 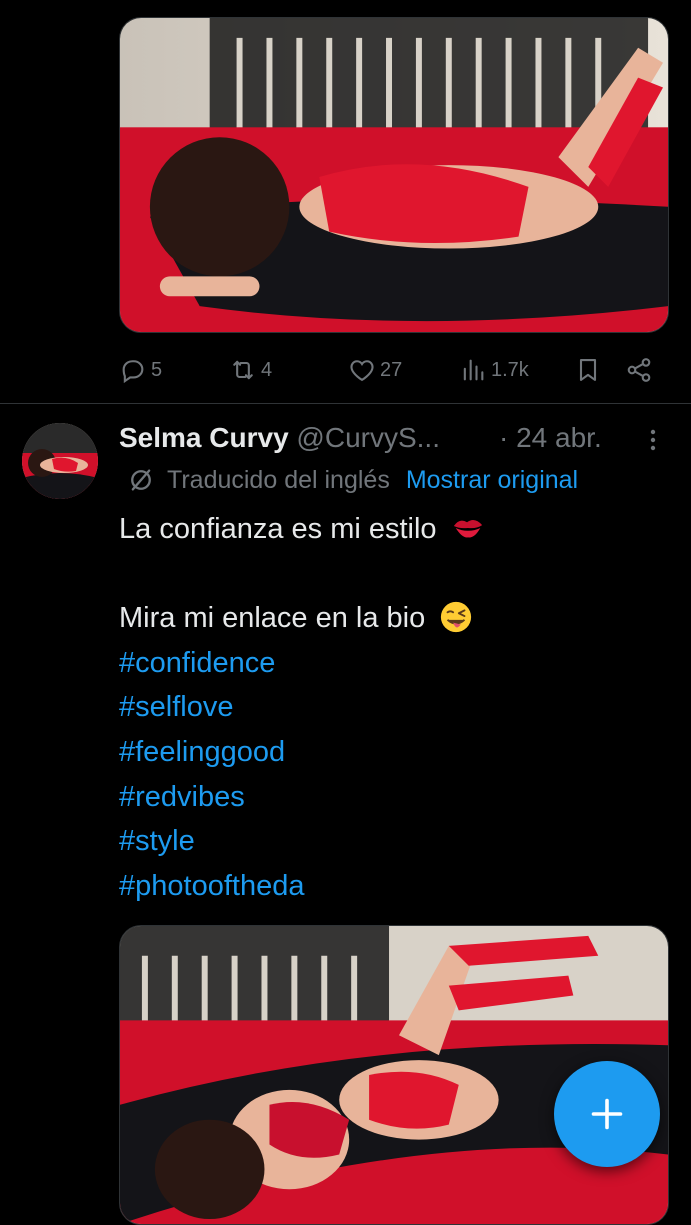 What do you see at coordinates (399, 886) in the screenshot?
I see `hashtag-link: #photooftheda` at bounding box center [399, 886].